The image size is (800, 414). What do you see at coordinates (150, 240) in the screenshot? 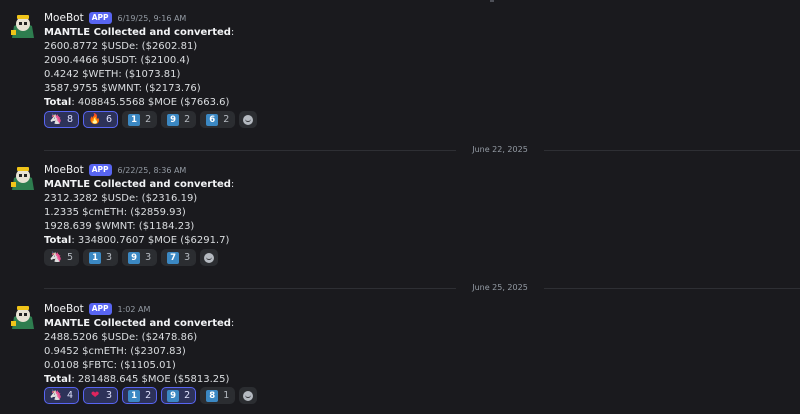
I see `total-value: : 334800.7607 $MOE ($6291.7)` at bounding box center [150, 240].